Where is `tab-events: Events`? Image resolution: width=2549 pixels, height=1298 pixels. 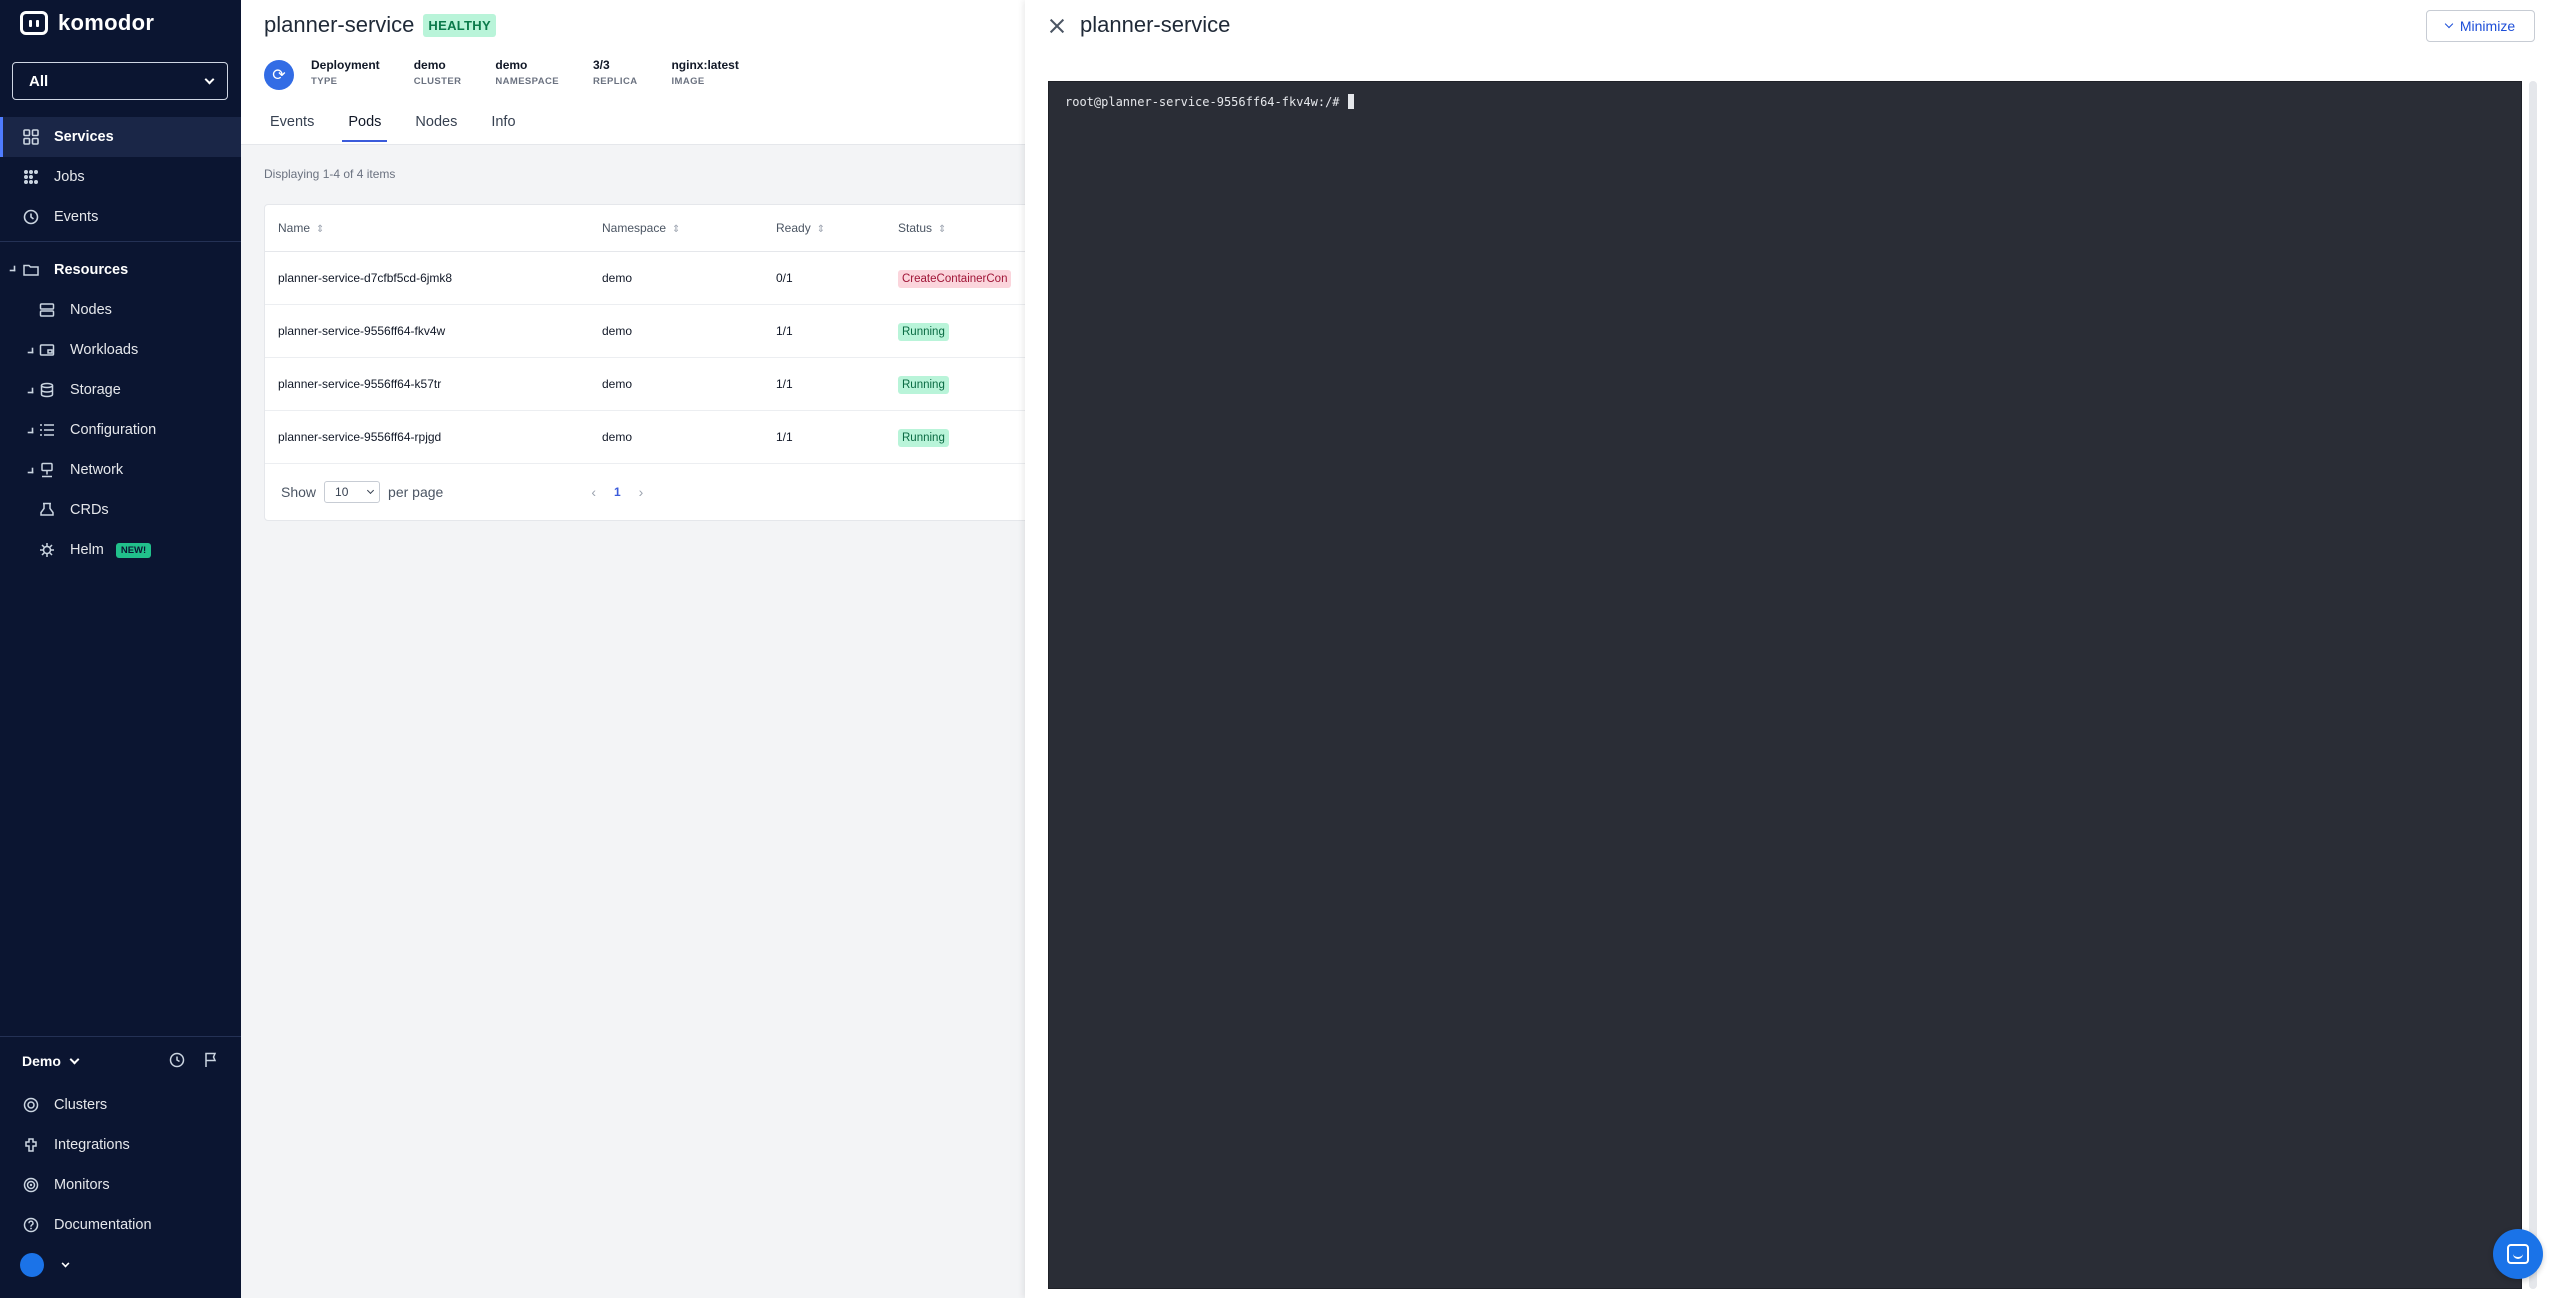
tab-events: Events is located at coordinates (292, 126).